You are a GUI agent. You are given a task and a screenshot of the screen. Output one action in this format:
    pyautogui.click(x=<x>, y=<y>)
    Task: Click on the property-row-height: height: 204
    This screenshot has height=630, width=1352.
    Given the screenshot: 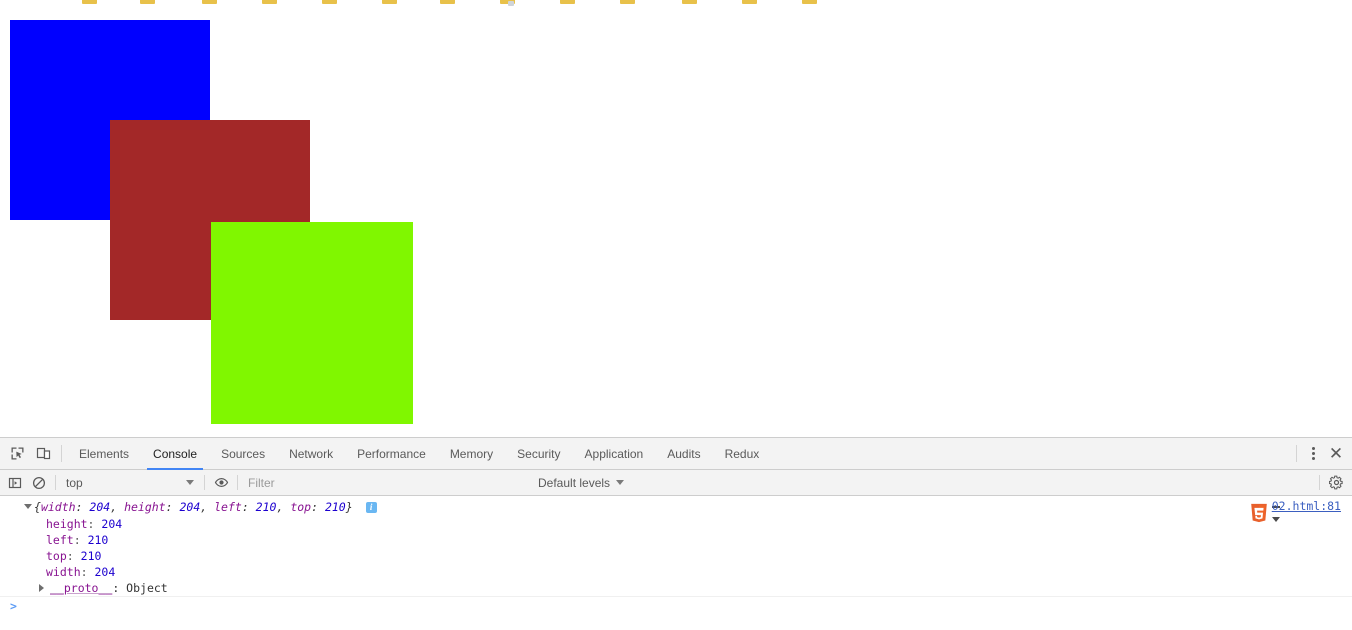 What is the action you would take?
    pyautogui.click(x=84, y=524)
    